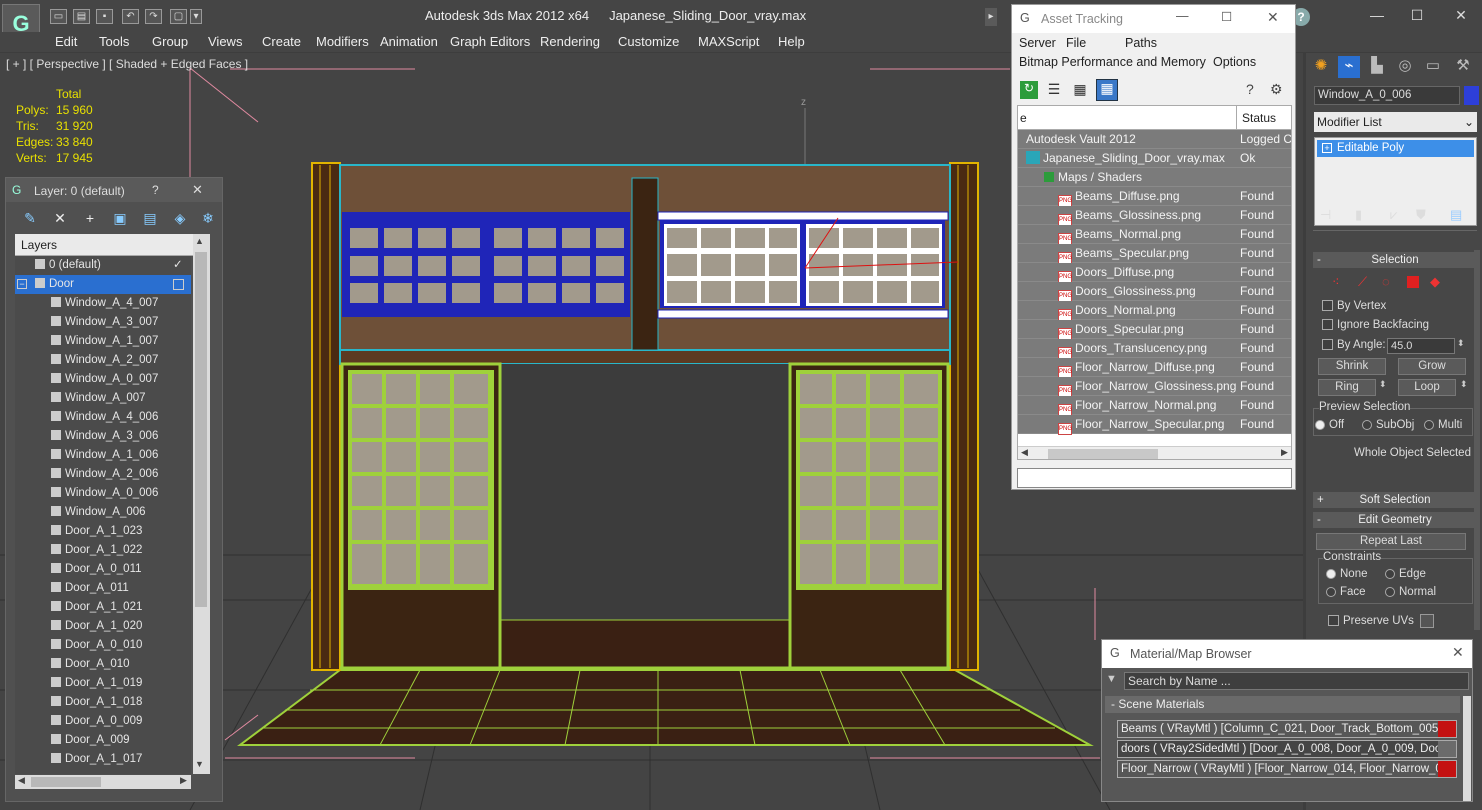 Image resolution: width=1482 pixels, height=810 pixels. What do you see at coordinates (1154, 406) in the screenshot?
I see `asset-row: PNG Floor_Narrow_Normal.png Found` at bounding box center [1154, 406].